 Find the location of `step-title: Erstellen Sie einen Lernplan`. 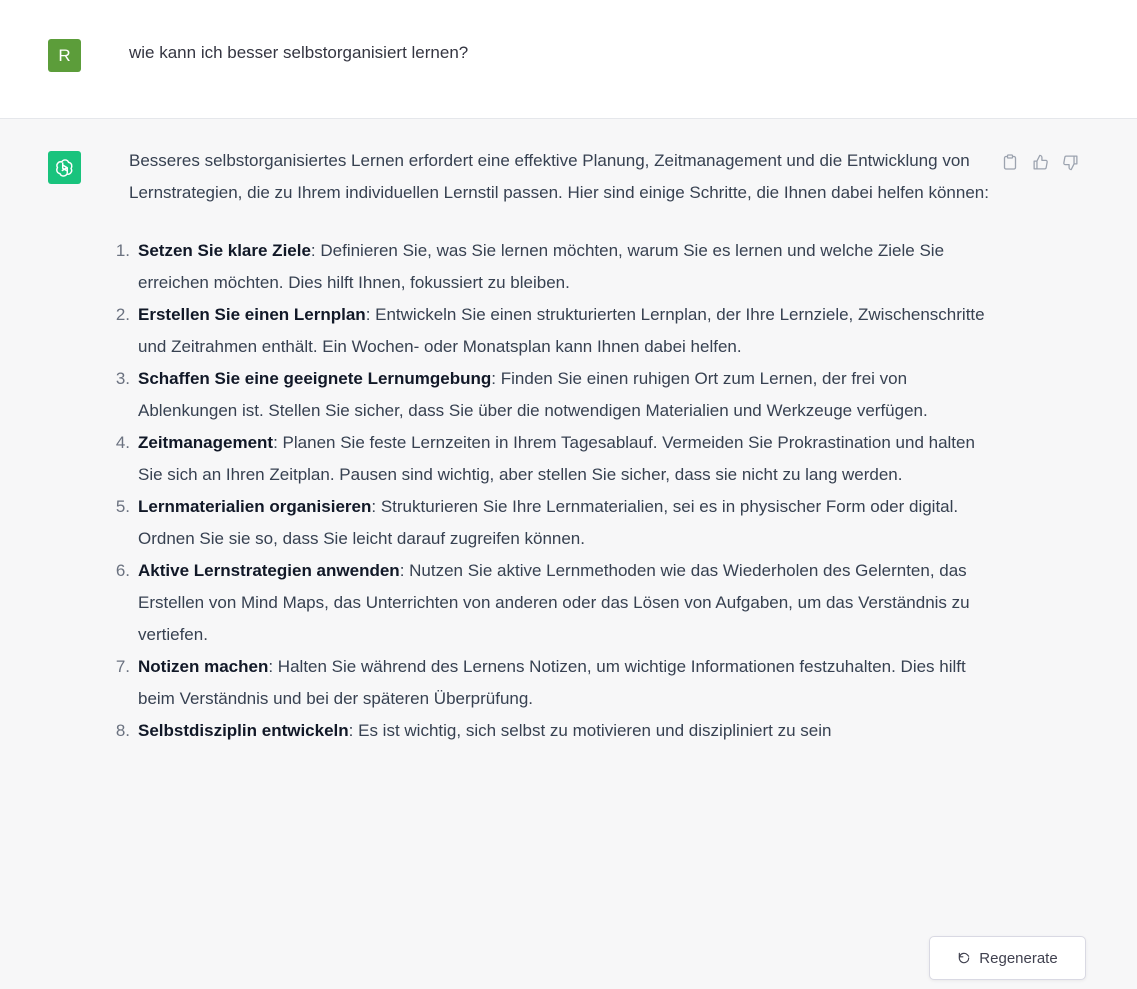

step-title: Erstellen Sie einen Lernplan is located at coordinates (252, 314).